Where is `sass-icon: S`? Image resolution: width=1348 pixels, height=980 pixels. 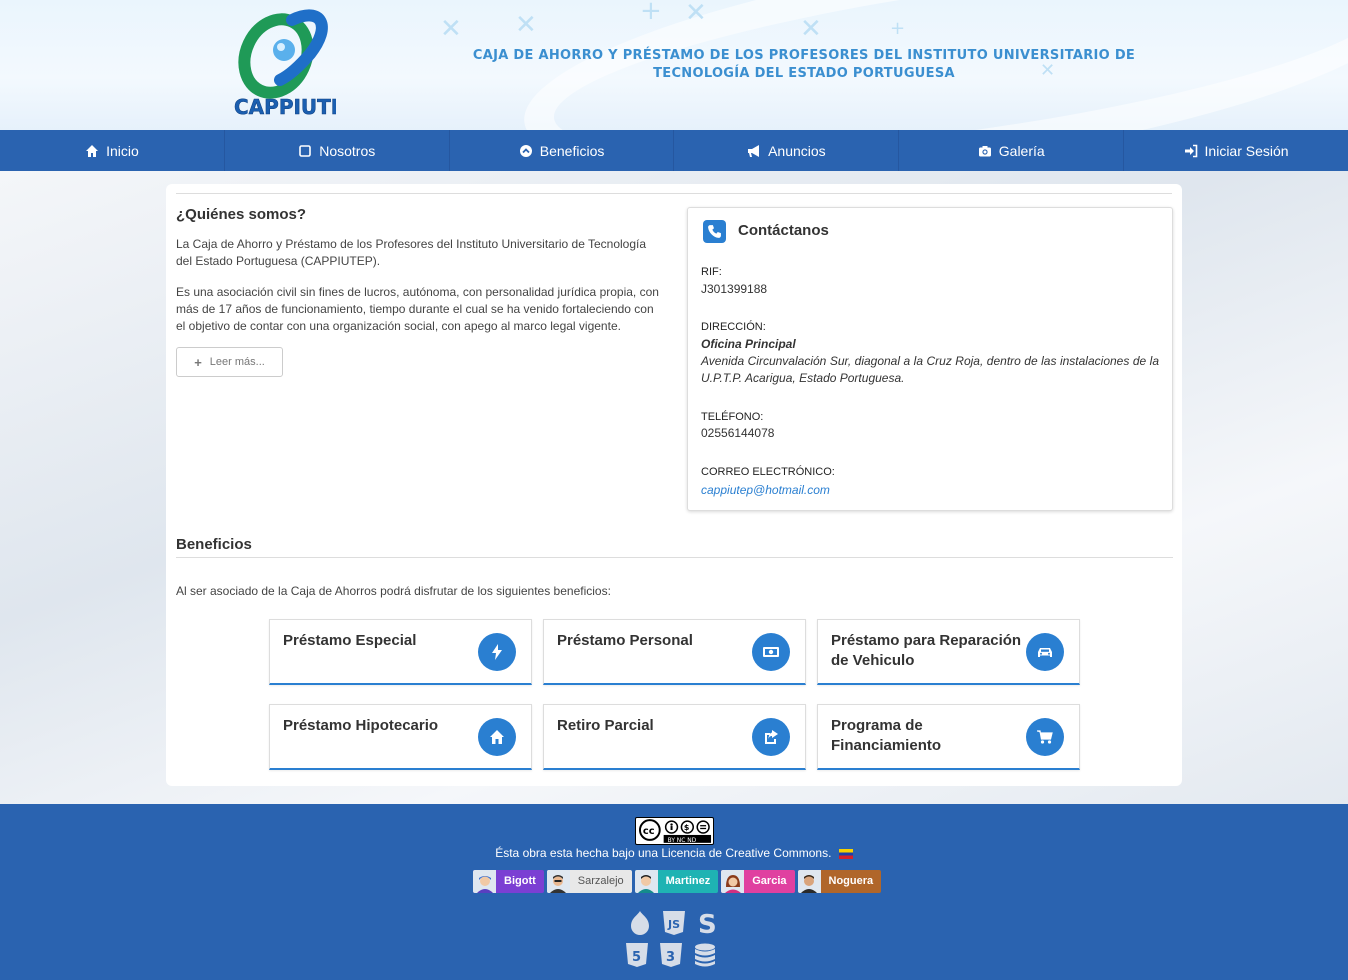 sass-icon: S is located at coordinates (707, 923).